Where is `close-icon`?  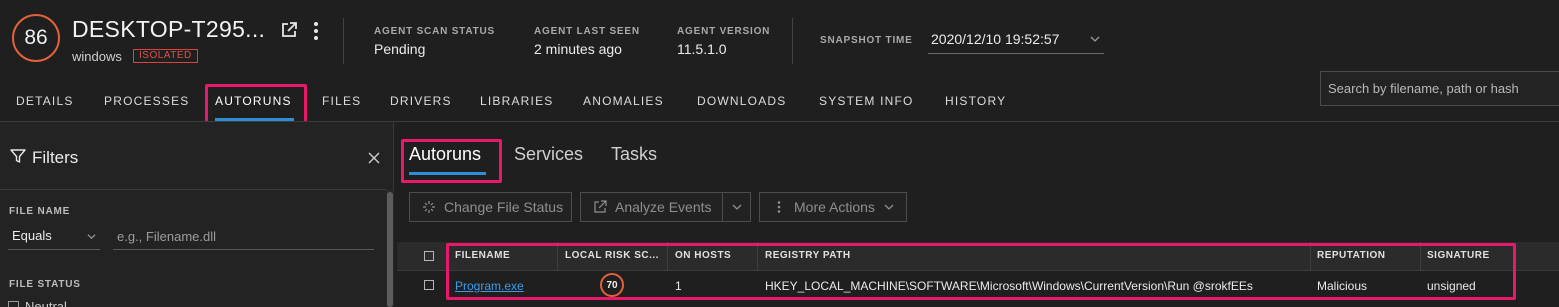 close-icon is located at coordinates (374, 158).